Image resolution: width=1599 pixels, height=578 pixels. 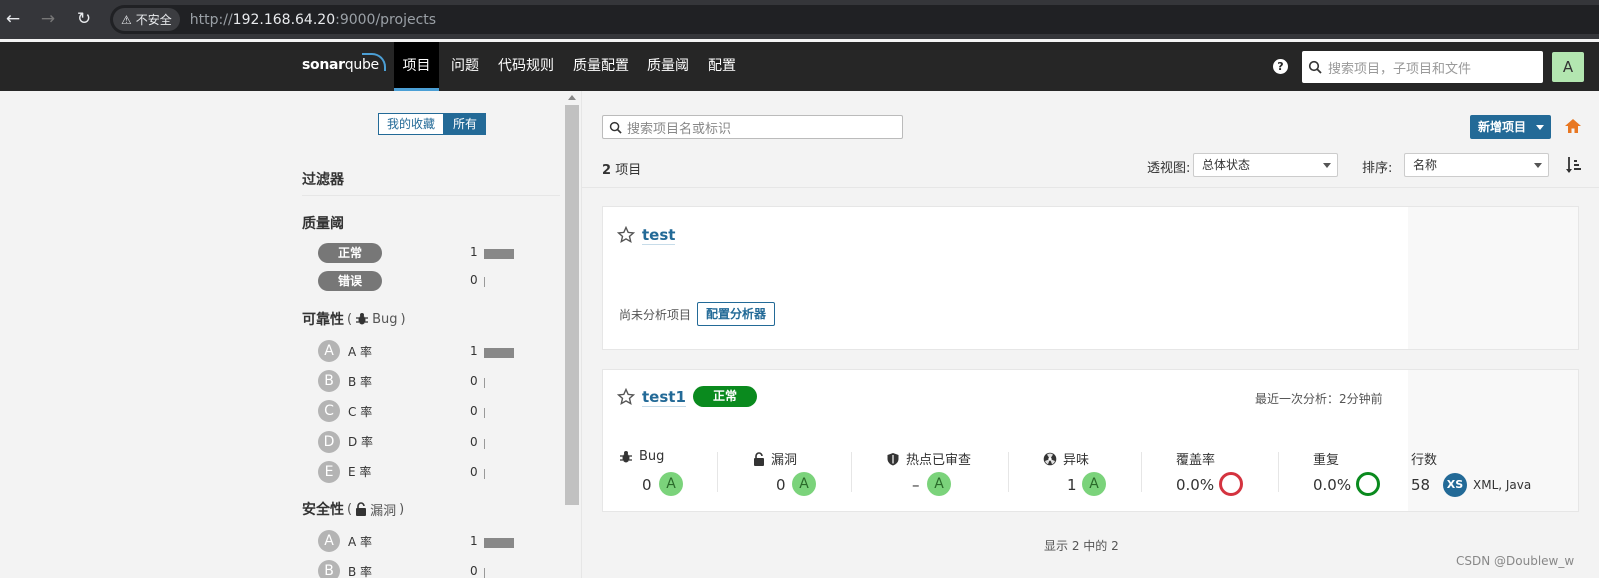 What do you see at coordinates (1072, 485) in the screenshot?
I see `measure-code-smells-value: 1` at bounding box center [1072, 485].